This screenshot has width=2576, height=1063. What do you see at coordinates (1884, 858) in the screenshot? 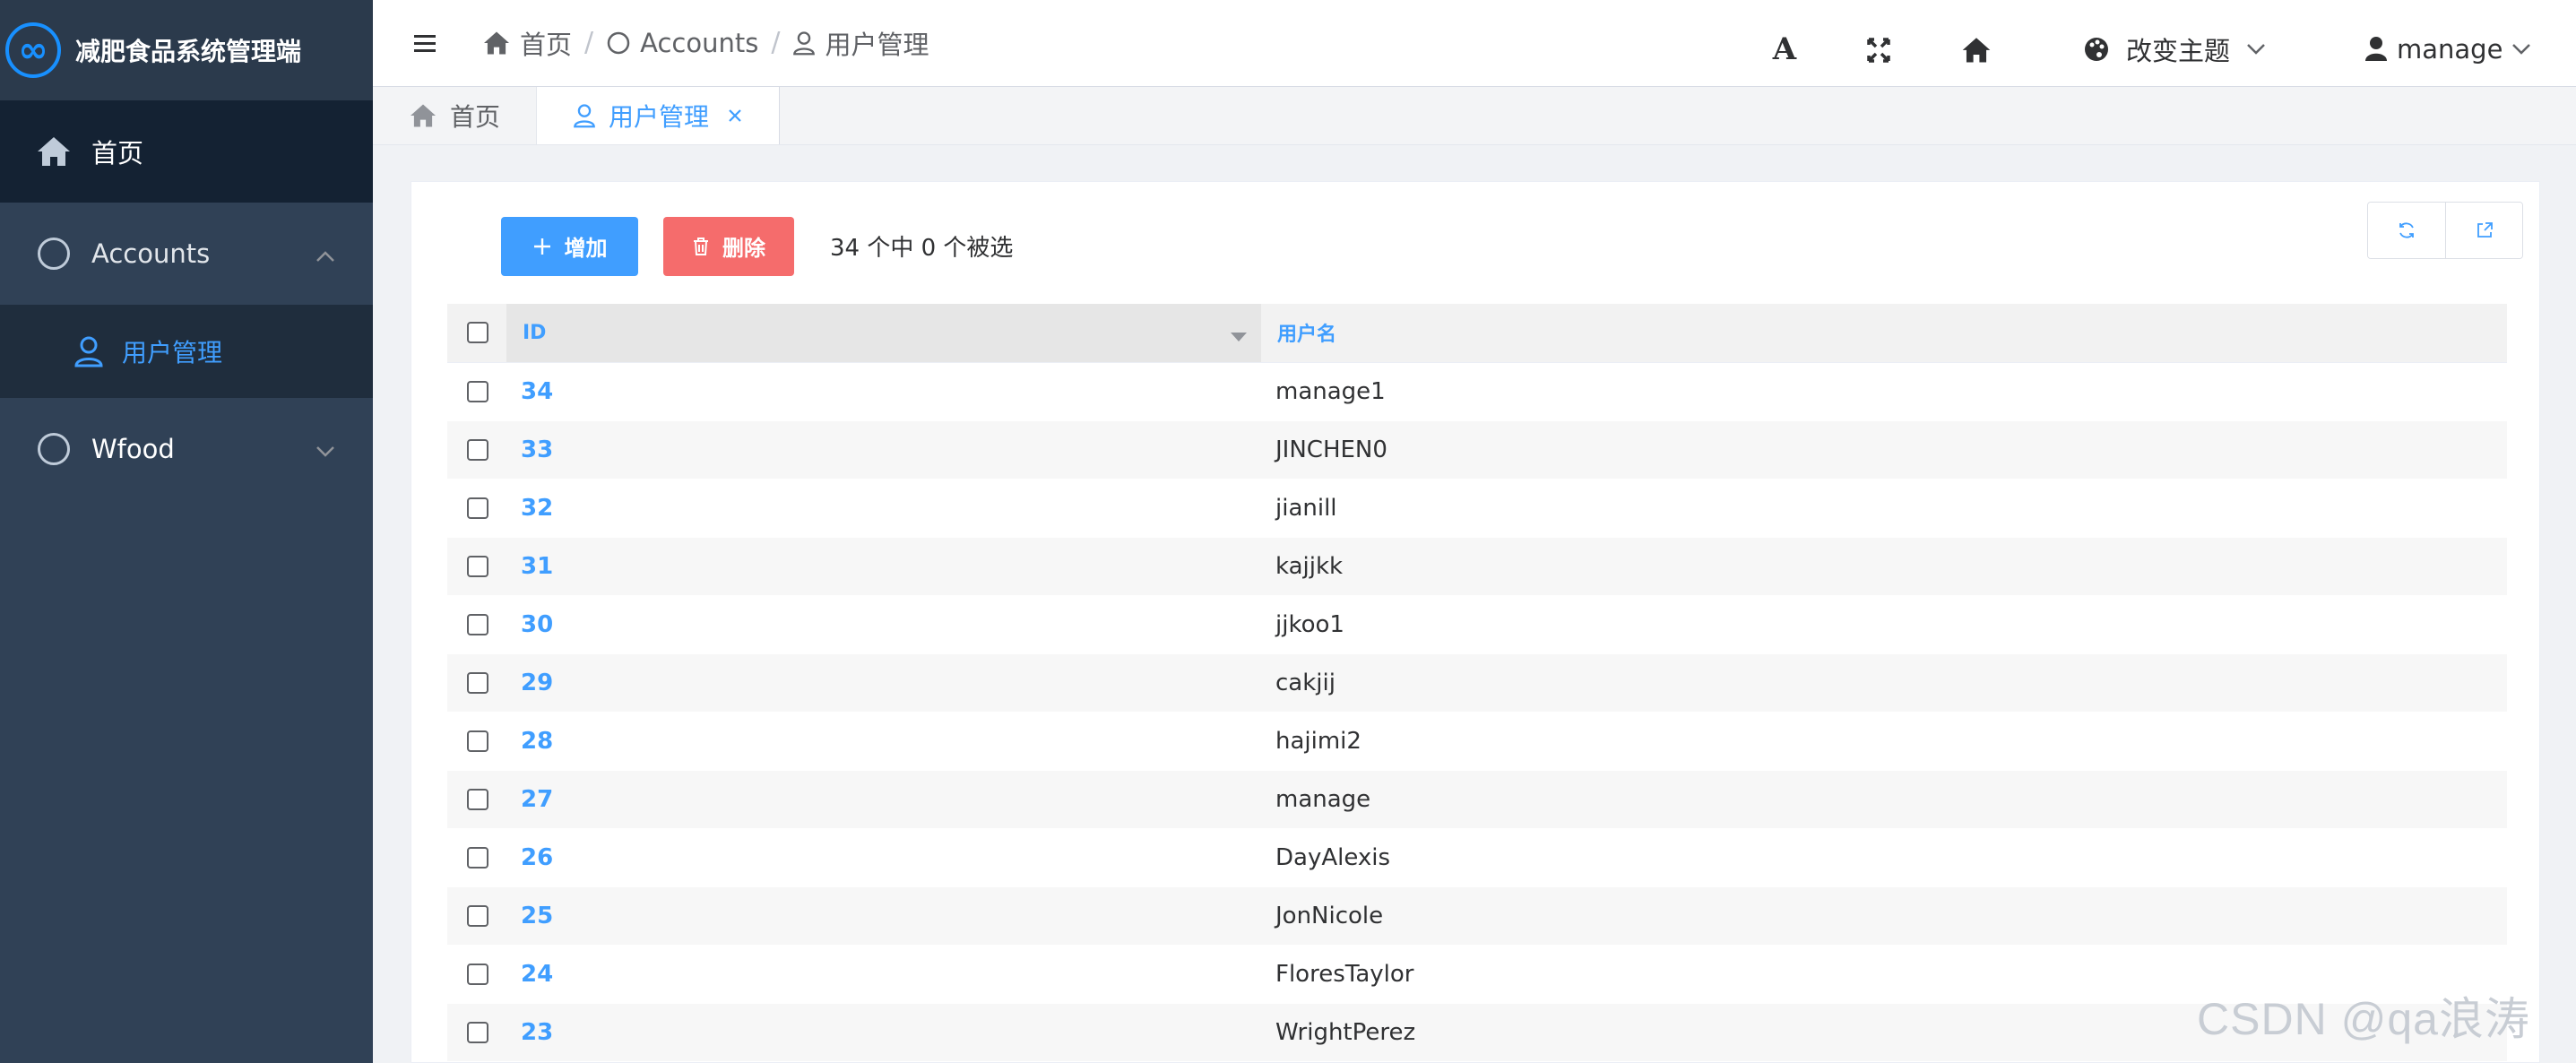
I see `username-cell: DayAlexis` at bounding box center [1884, 858].